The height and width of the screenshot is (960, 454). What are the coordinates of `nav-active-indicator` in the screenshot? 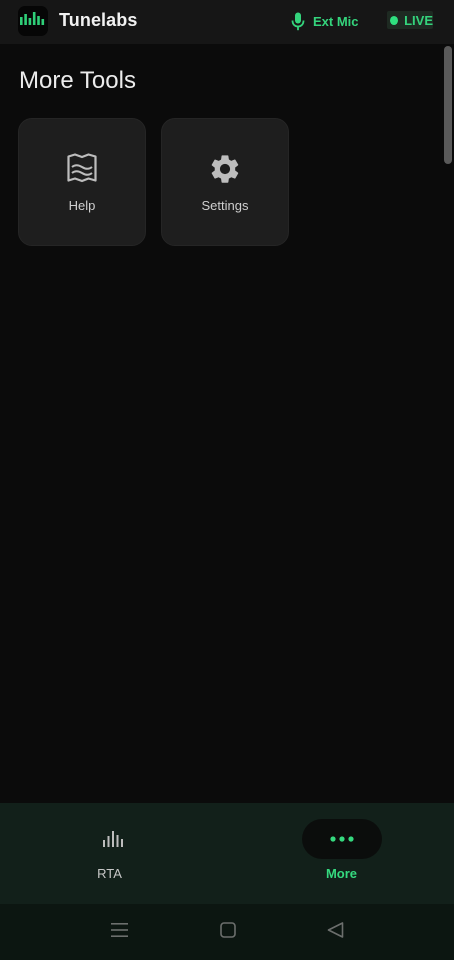 It's located at (341, 839).